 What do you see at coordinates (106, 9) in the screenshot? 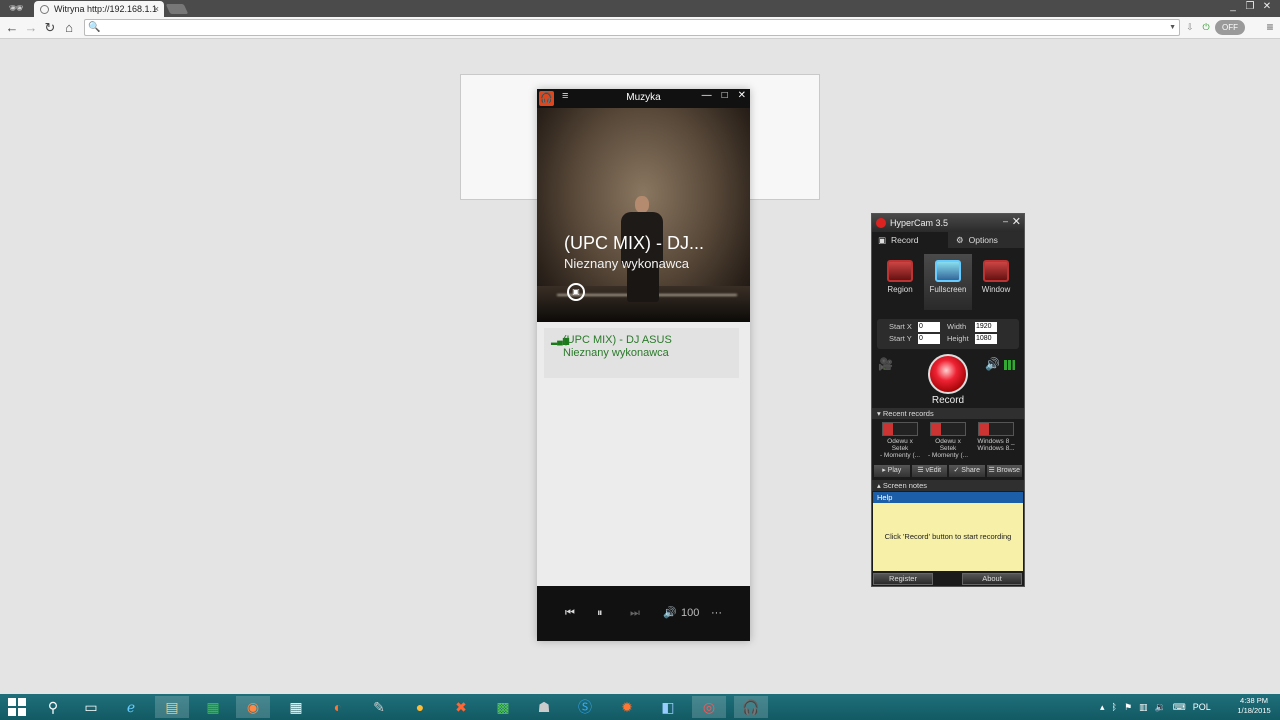
I see `tab-title: Witryna http://192.168.1.1` at bounding box center [106, 9].